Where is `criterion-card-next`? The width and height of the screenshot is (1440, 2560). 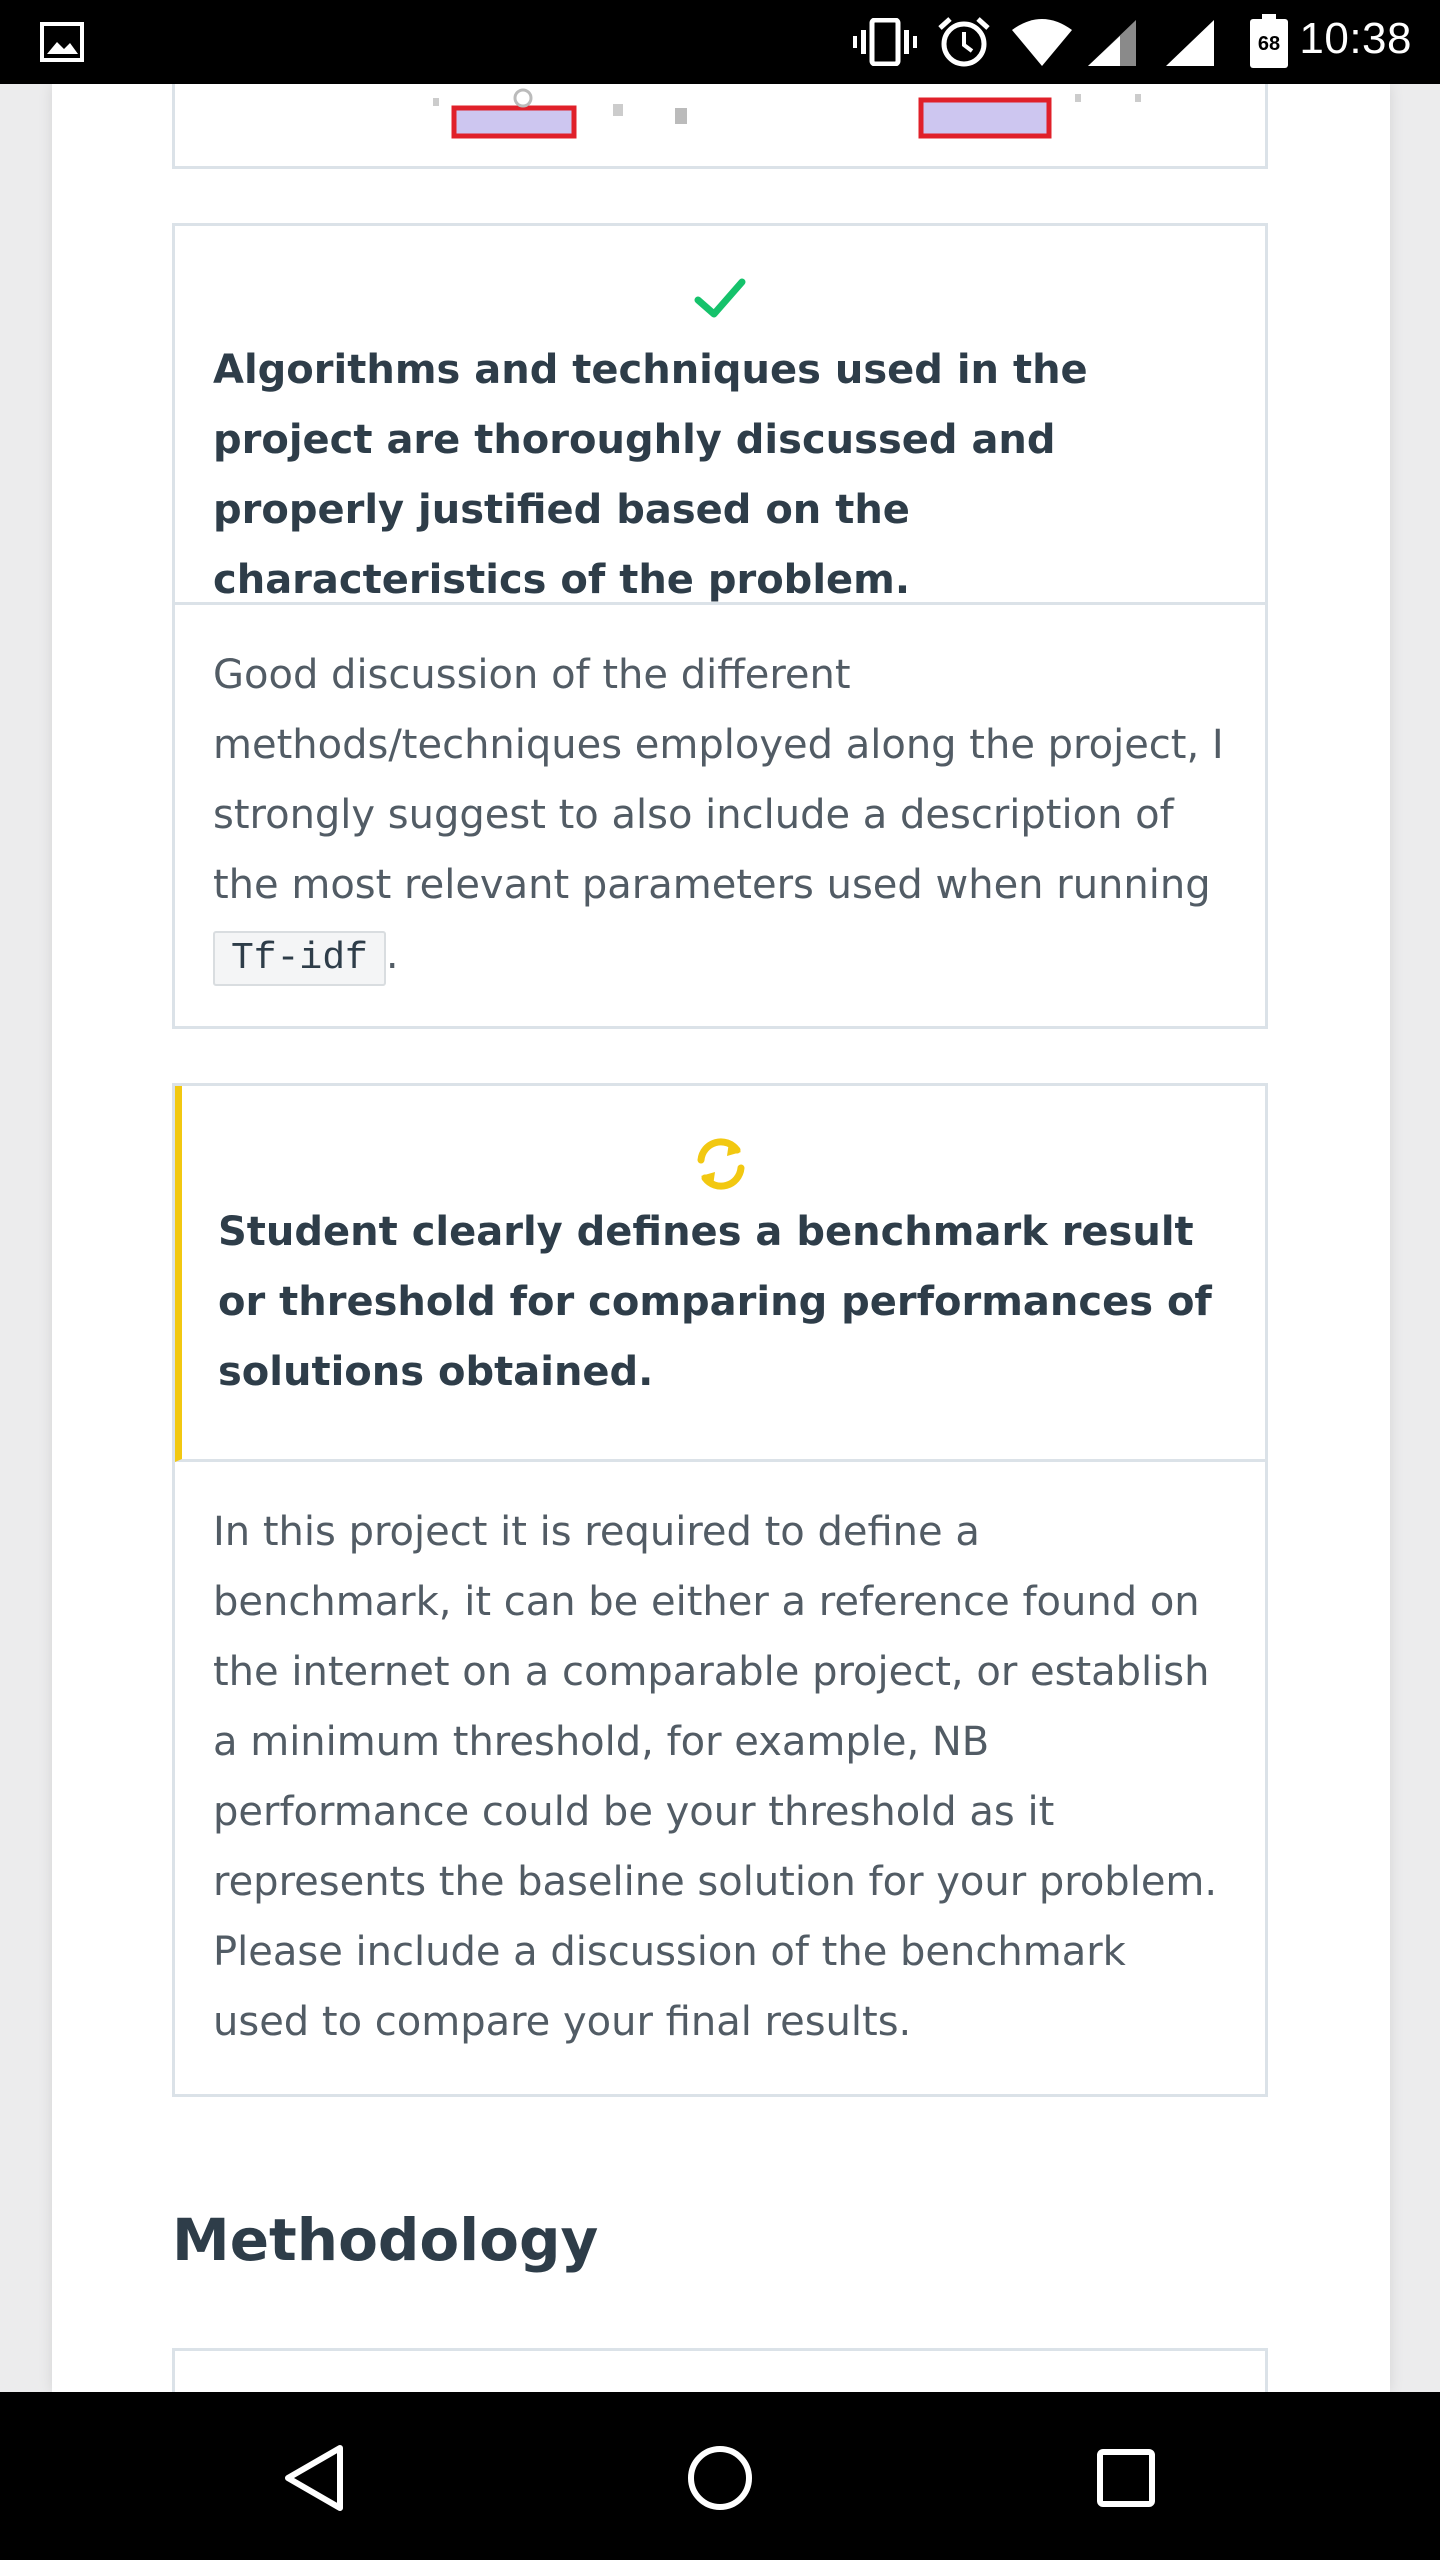
criterion-card-next is located at coordinates (720, 2370).